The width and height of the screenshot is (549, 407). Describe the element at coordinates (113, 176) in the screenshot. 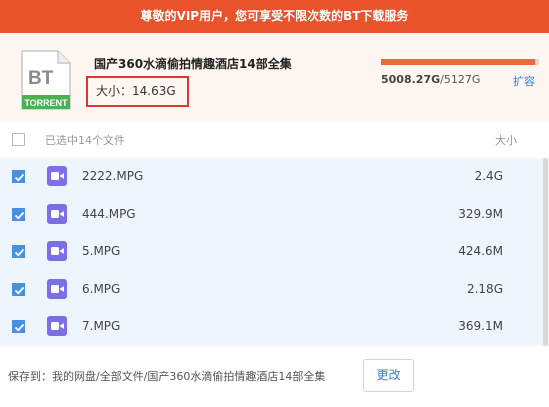

I see `file-name: 2222.MPG` at that location.